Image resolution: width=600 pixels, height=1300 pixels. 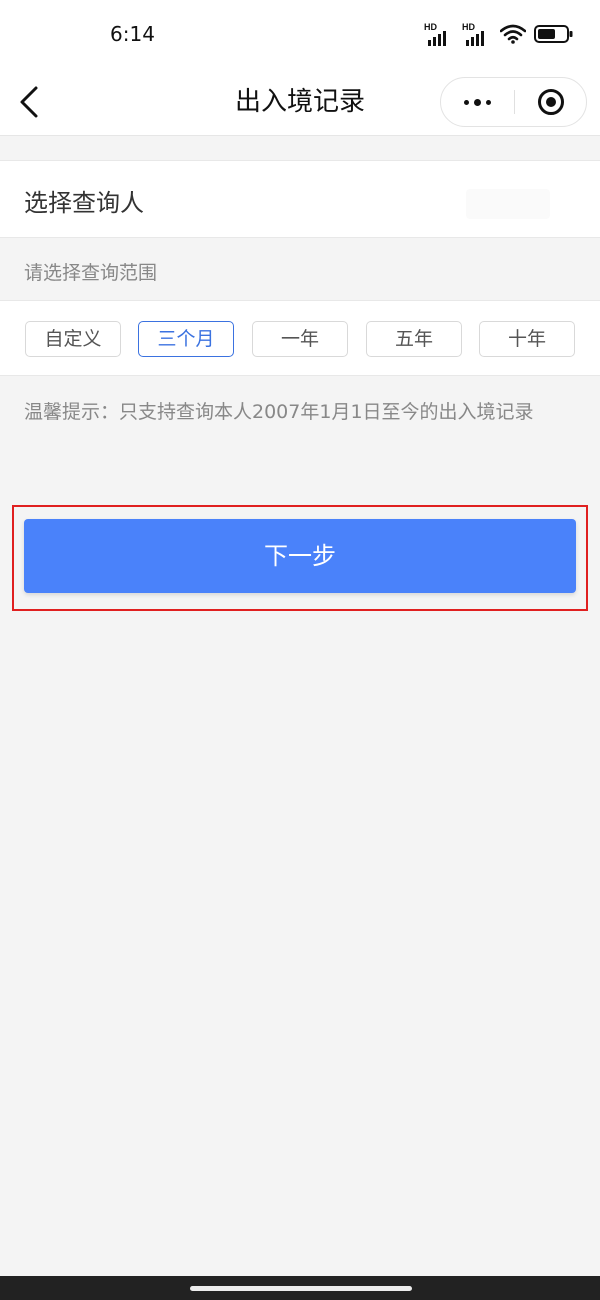 I want to click on battery-icon, so click(x=553, y=34).